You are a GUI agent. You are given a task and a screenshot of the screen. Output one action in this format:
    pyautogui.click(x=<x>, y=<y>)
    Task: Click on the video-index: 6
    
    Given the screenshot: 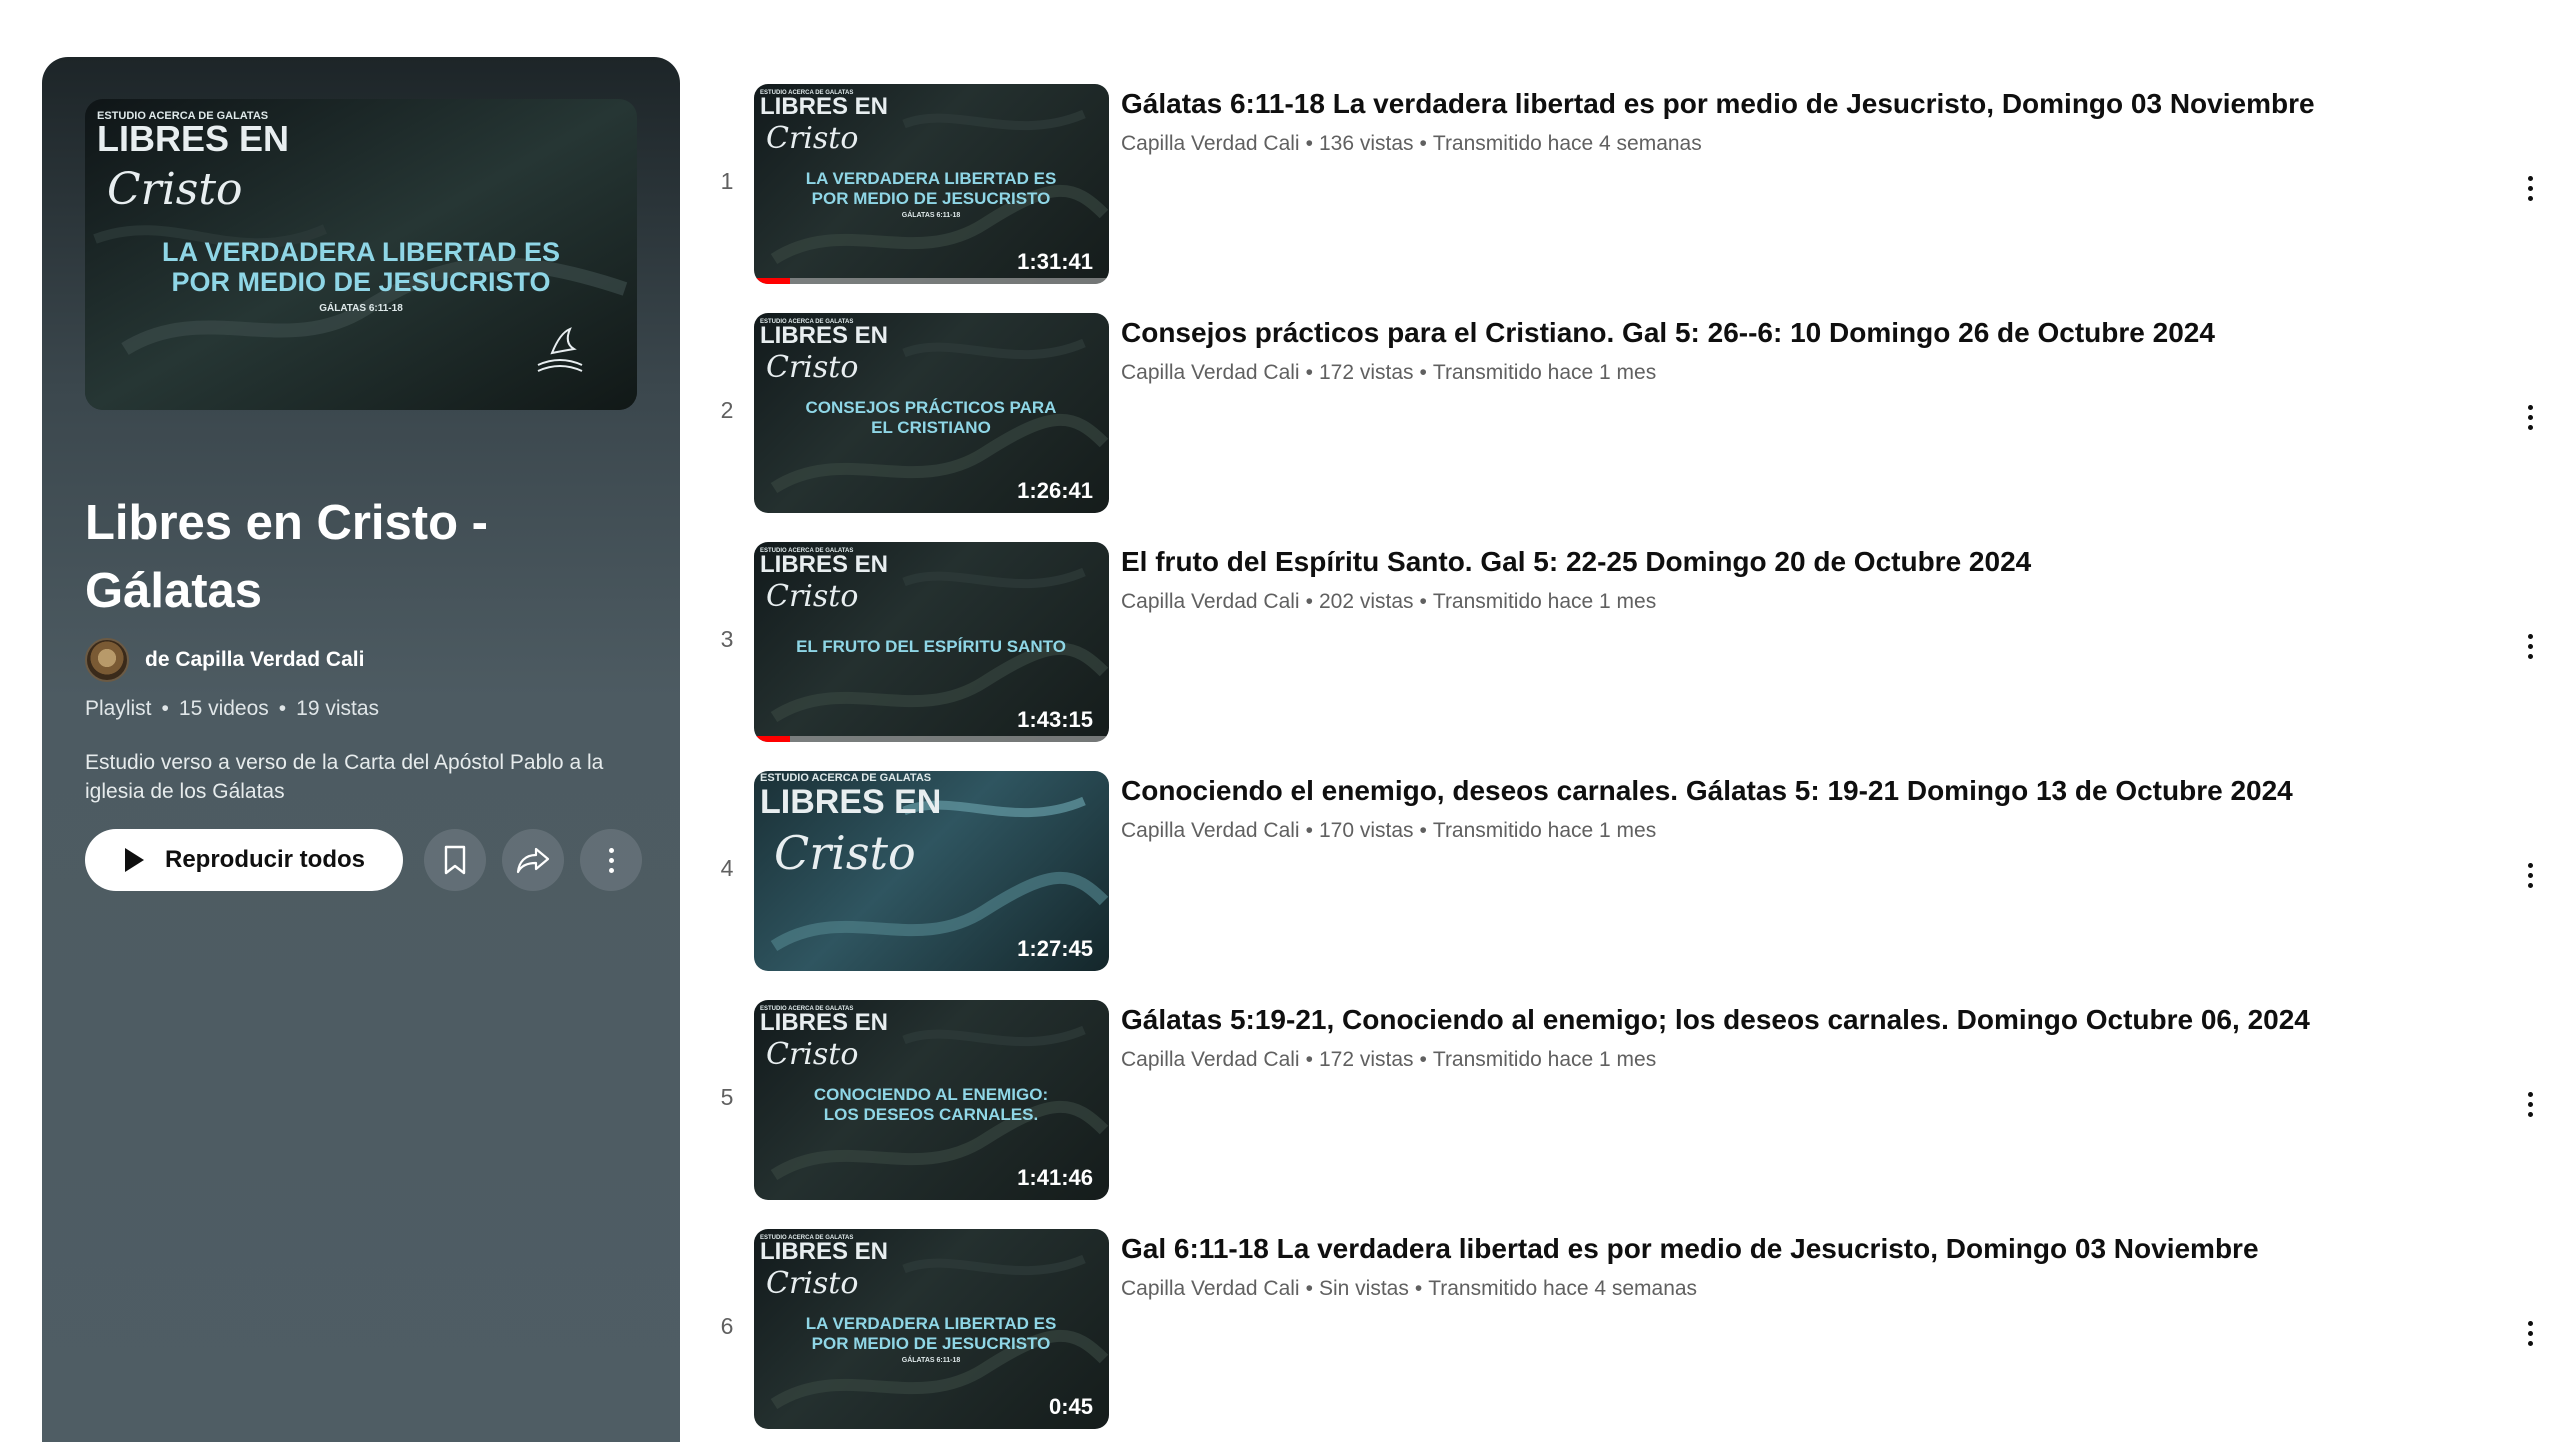 What is the action you would take?
    pyautogui.click(x=727, y=1326)
    